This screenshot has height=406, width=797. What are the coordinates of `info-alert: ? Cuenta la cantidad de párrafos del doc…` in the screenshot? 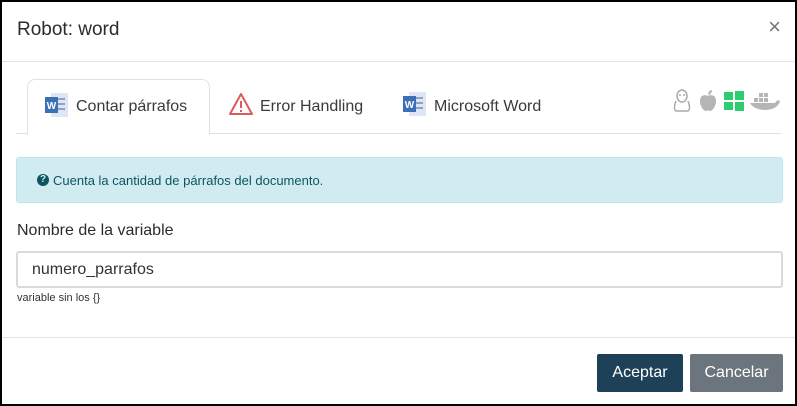 It's located at (399, 180).